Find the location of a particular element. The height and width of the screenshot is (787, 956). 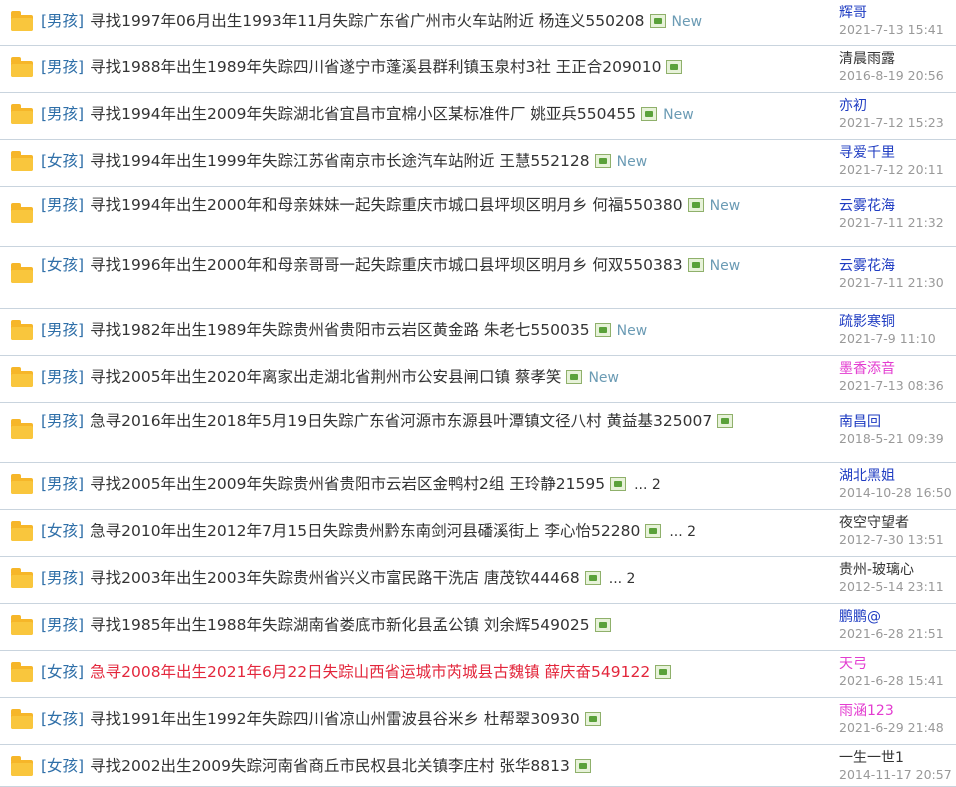

author-link: 鹏鹏@ is located at coordinates (897, 617).